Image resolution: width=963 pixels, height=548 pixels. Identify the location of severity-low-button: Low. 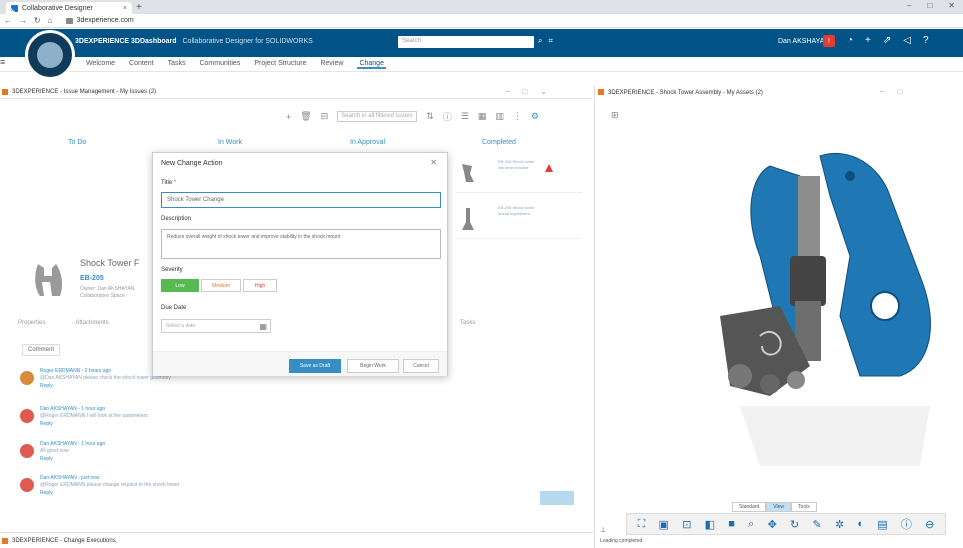
(180, 285).